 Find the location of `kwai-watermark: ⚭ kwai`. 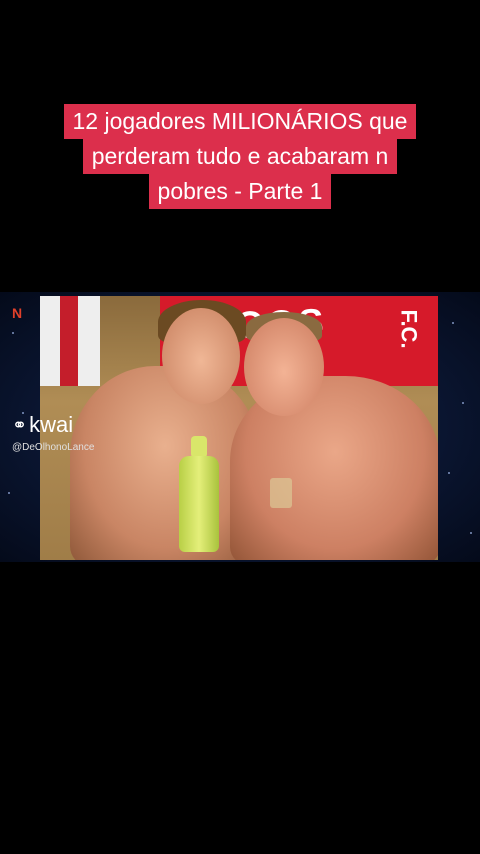

kwai-watermark: ⚭ kwai is located at coordinates (42, 425).